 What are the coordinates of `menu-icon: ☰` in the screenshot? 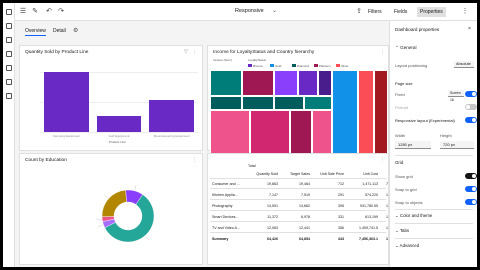 It's located at (23, 12).